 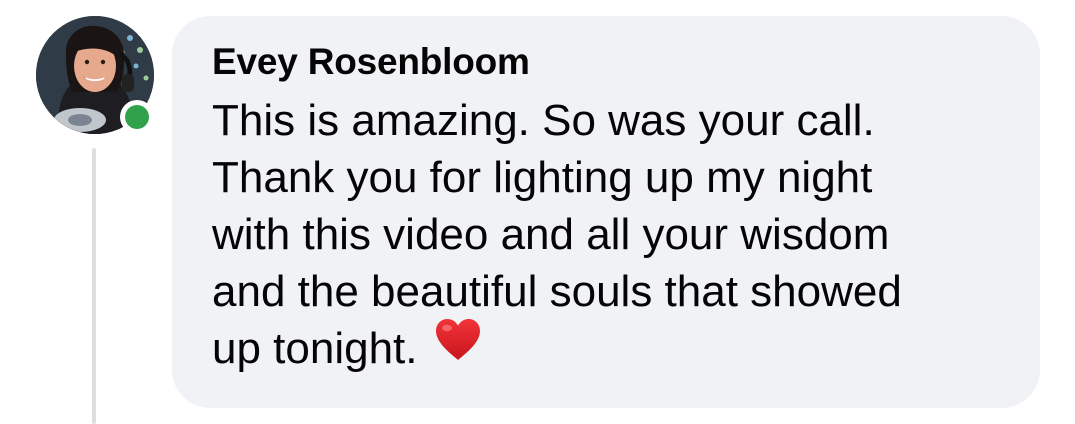 I want to click on online-status-indicator, so click(x=137, y=117).